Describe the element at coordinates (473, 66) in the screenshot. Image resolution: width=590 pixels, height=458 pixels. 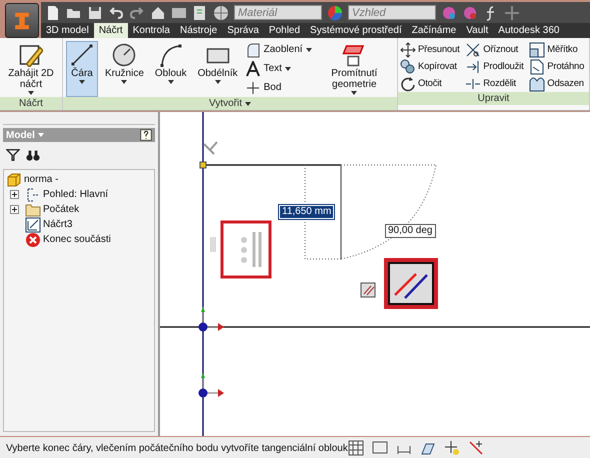
I see `extend-icon` at that location.